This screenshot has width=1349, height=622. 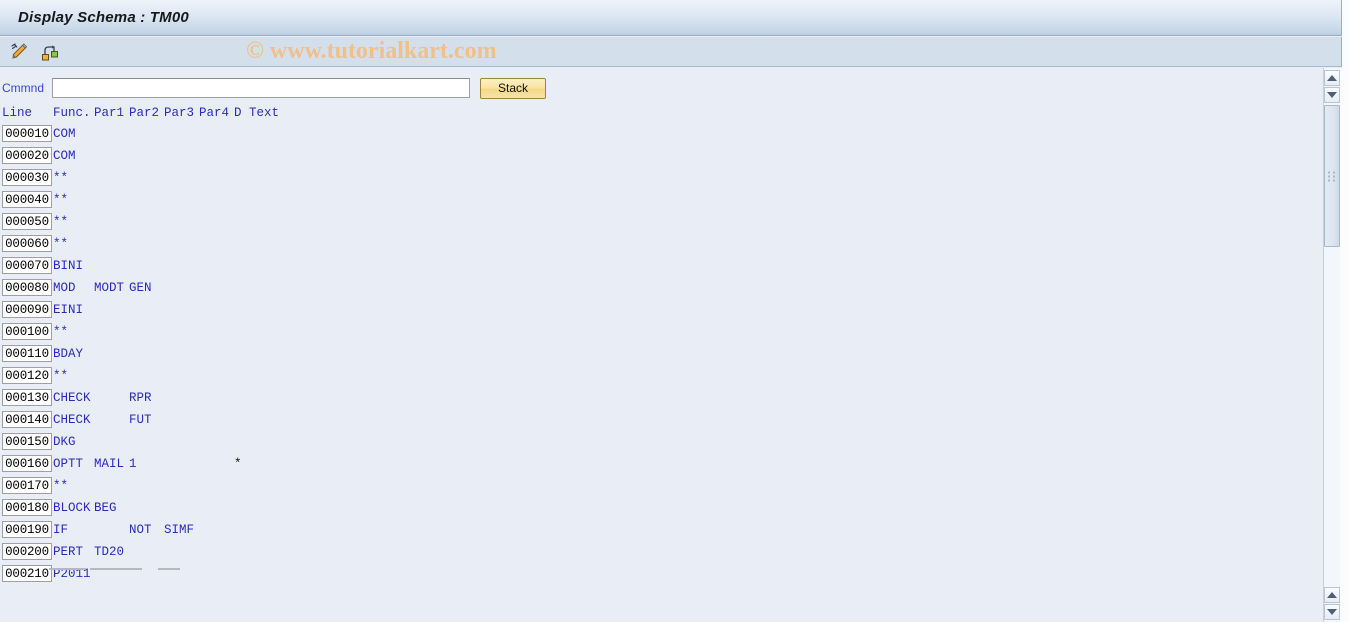 I want to click on cell-func: PERT, so click(x=68, y=552).